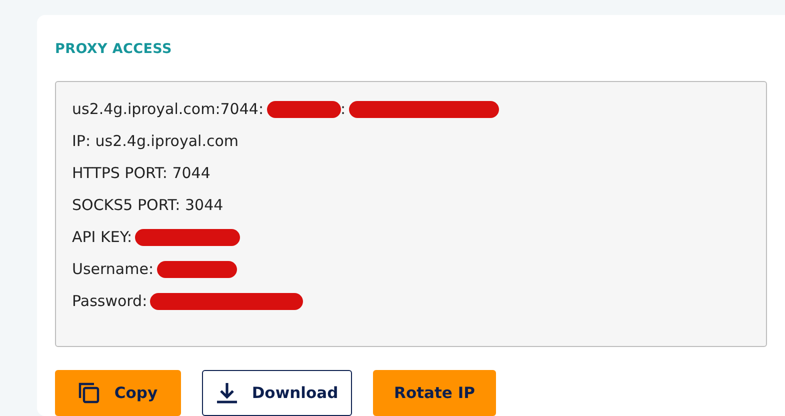 The image size is (785, 416). Describe the element at coordinates (89, 393) in the screenshot. I see `copy-icon` at that location.